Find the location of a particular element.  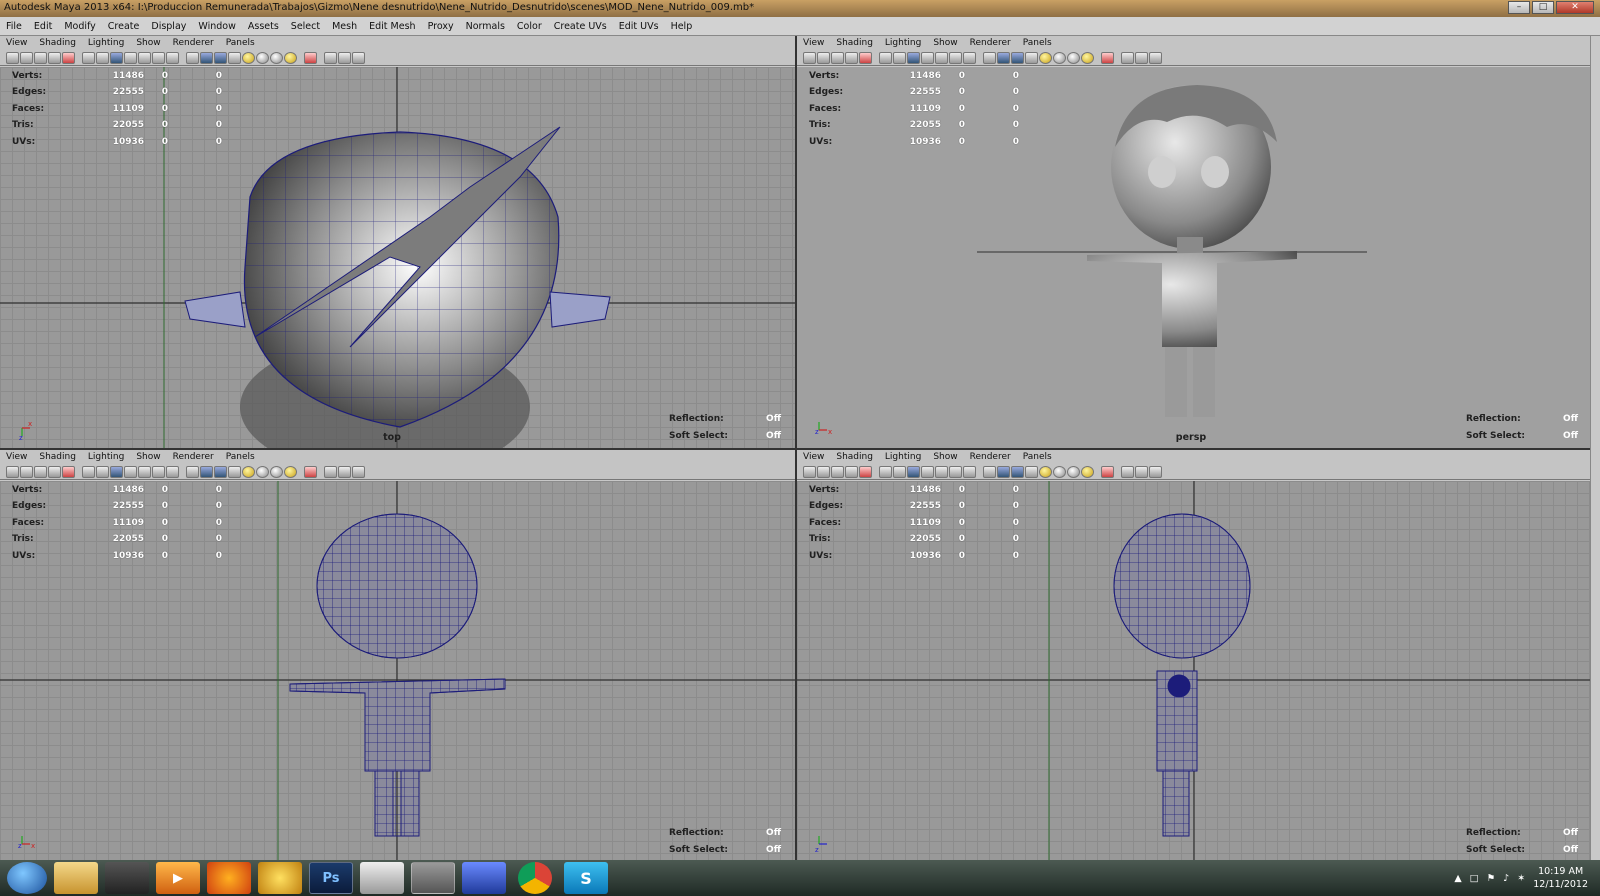

image-plane-icon is located at coordinates (54, 471).